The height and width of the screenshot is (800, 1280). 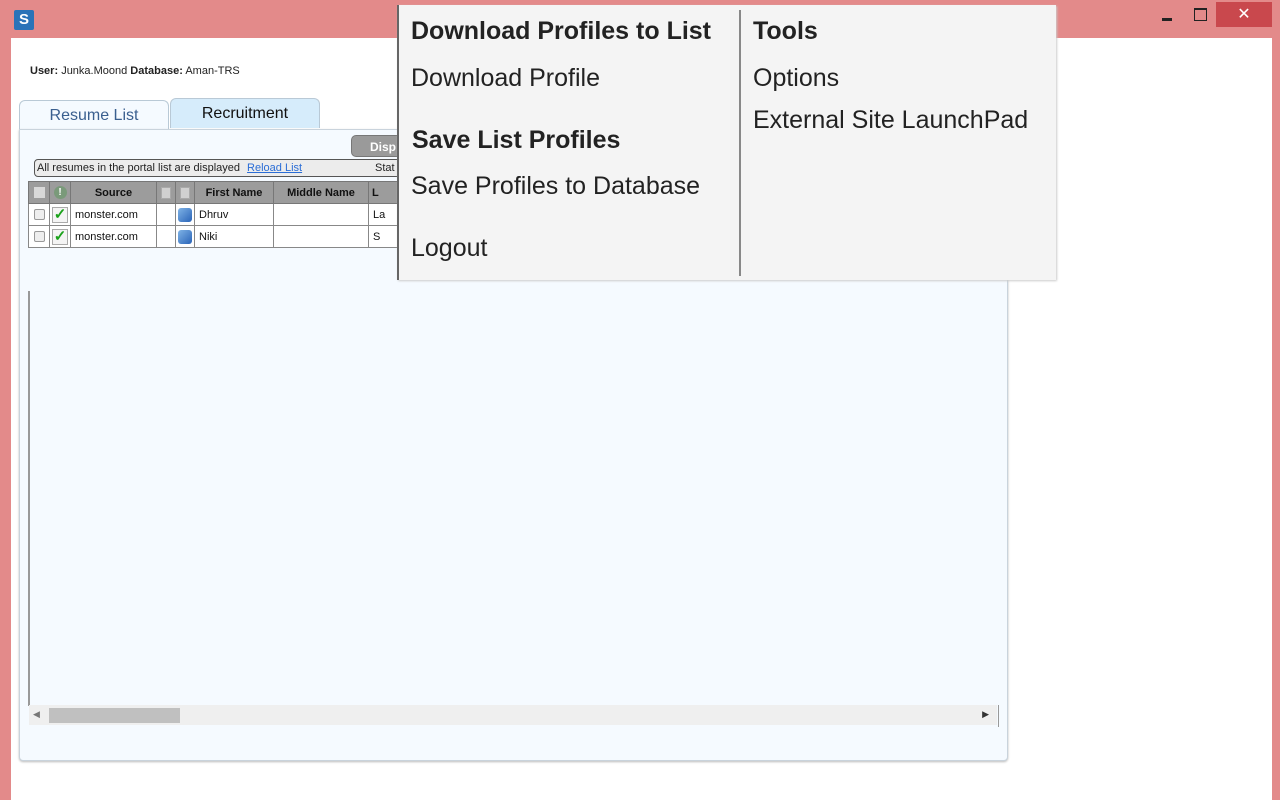 What do you see at coordinates (274, 168) in the screenshot?
I see `reload-list-link: Reload List` at bounding box center [274, 168].